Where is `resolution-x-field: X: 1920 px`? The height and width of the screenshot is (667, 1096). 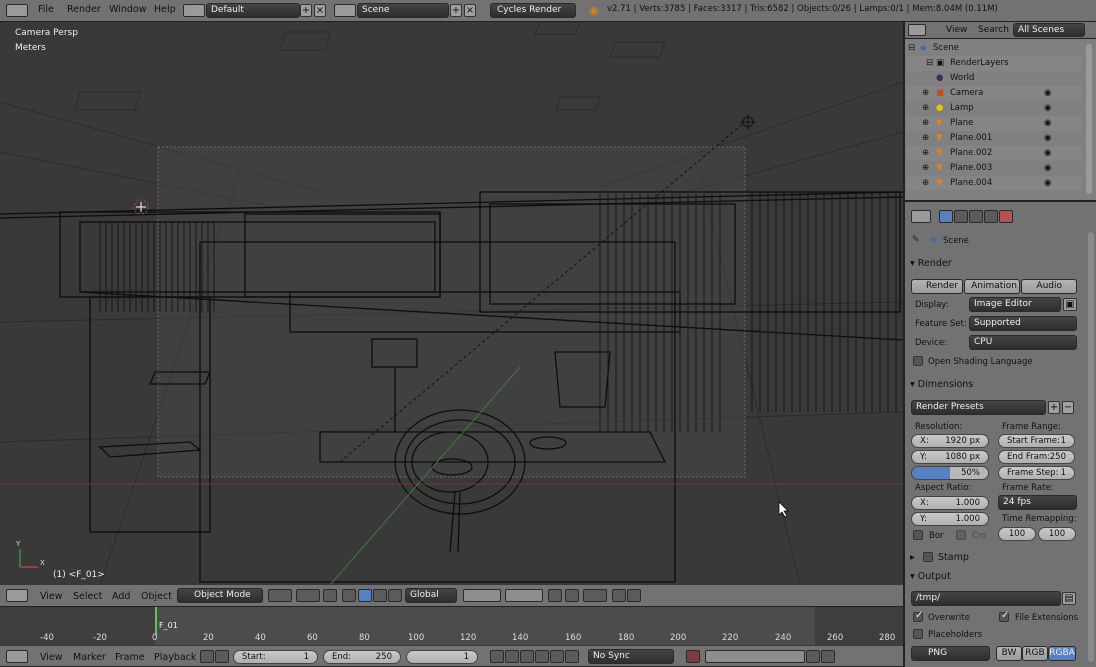 resolution-x-field: X: 1920 px is located at coordinates (950, 441).